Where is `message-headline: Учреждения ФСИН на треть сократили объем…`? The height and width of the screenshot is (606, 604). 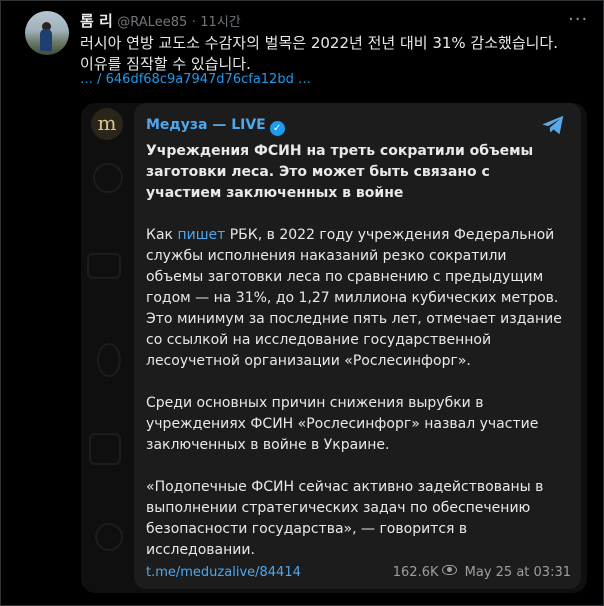 message-headline: Учреждения ФСИН на треть сократили объем… is located at coordinates (340, 172).